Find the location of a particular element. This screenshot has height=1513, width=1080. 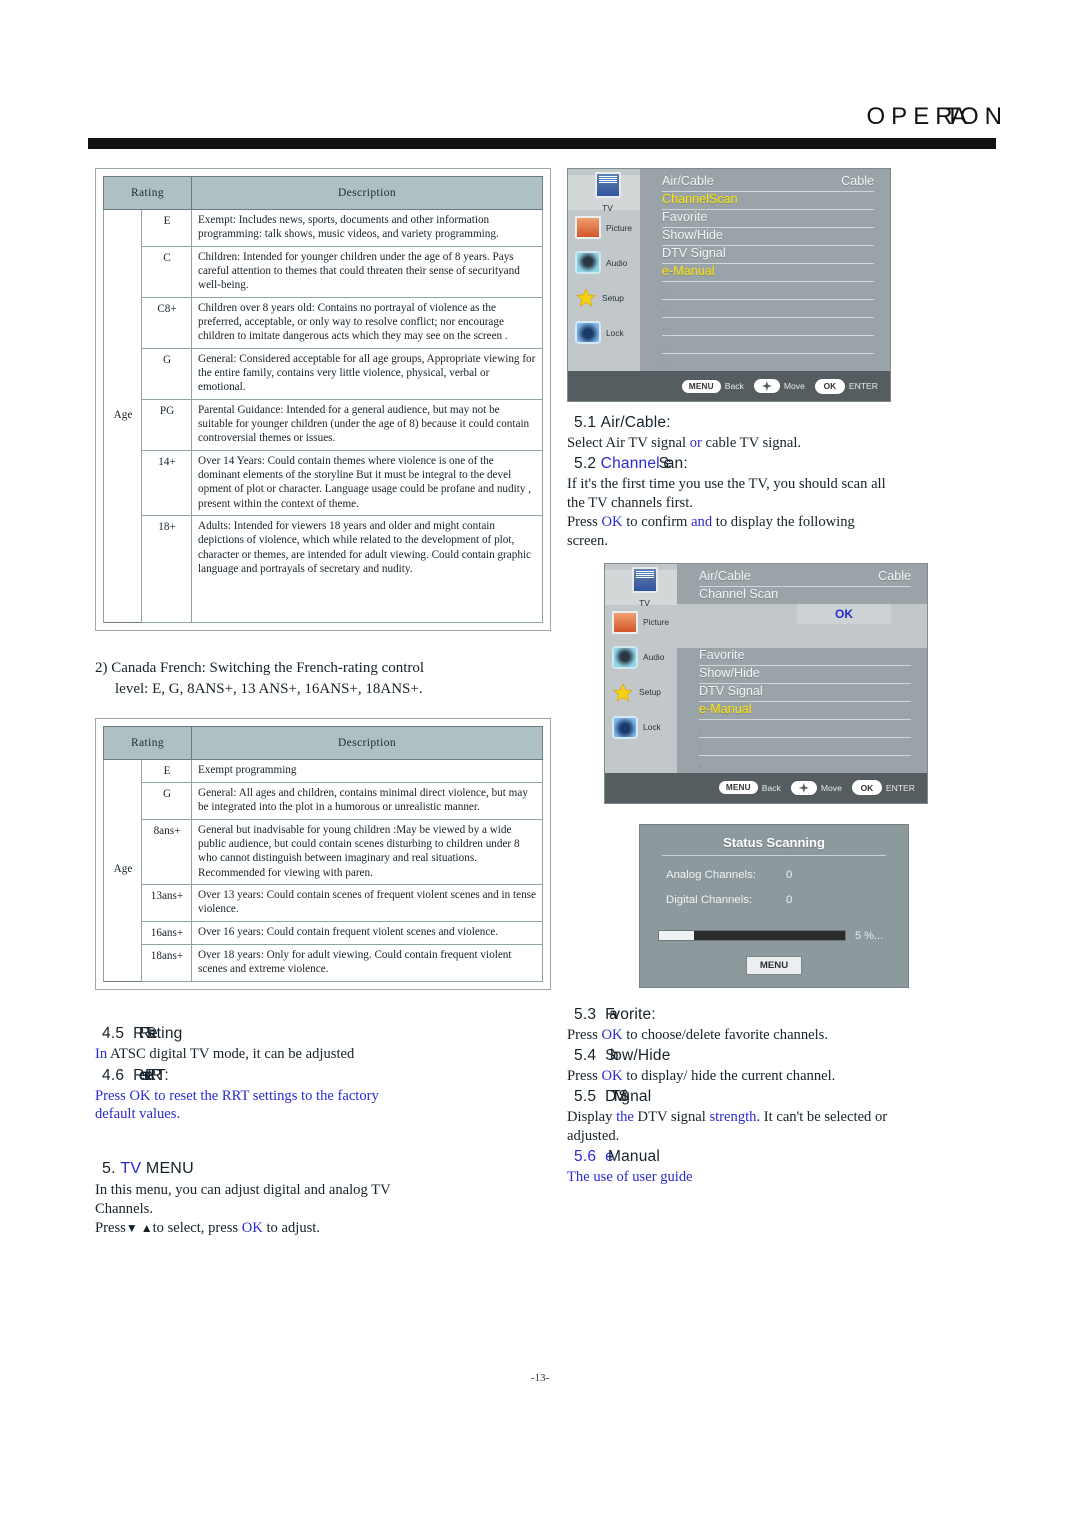

ok-keyword: OK is located at coordinates (612, 1034).